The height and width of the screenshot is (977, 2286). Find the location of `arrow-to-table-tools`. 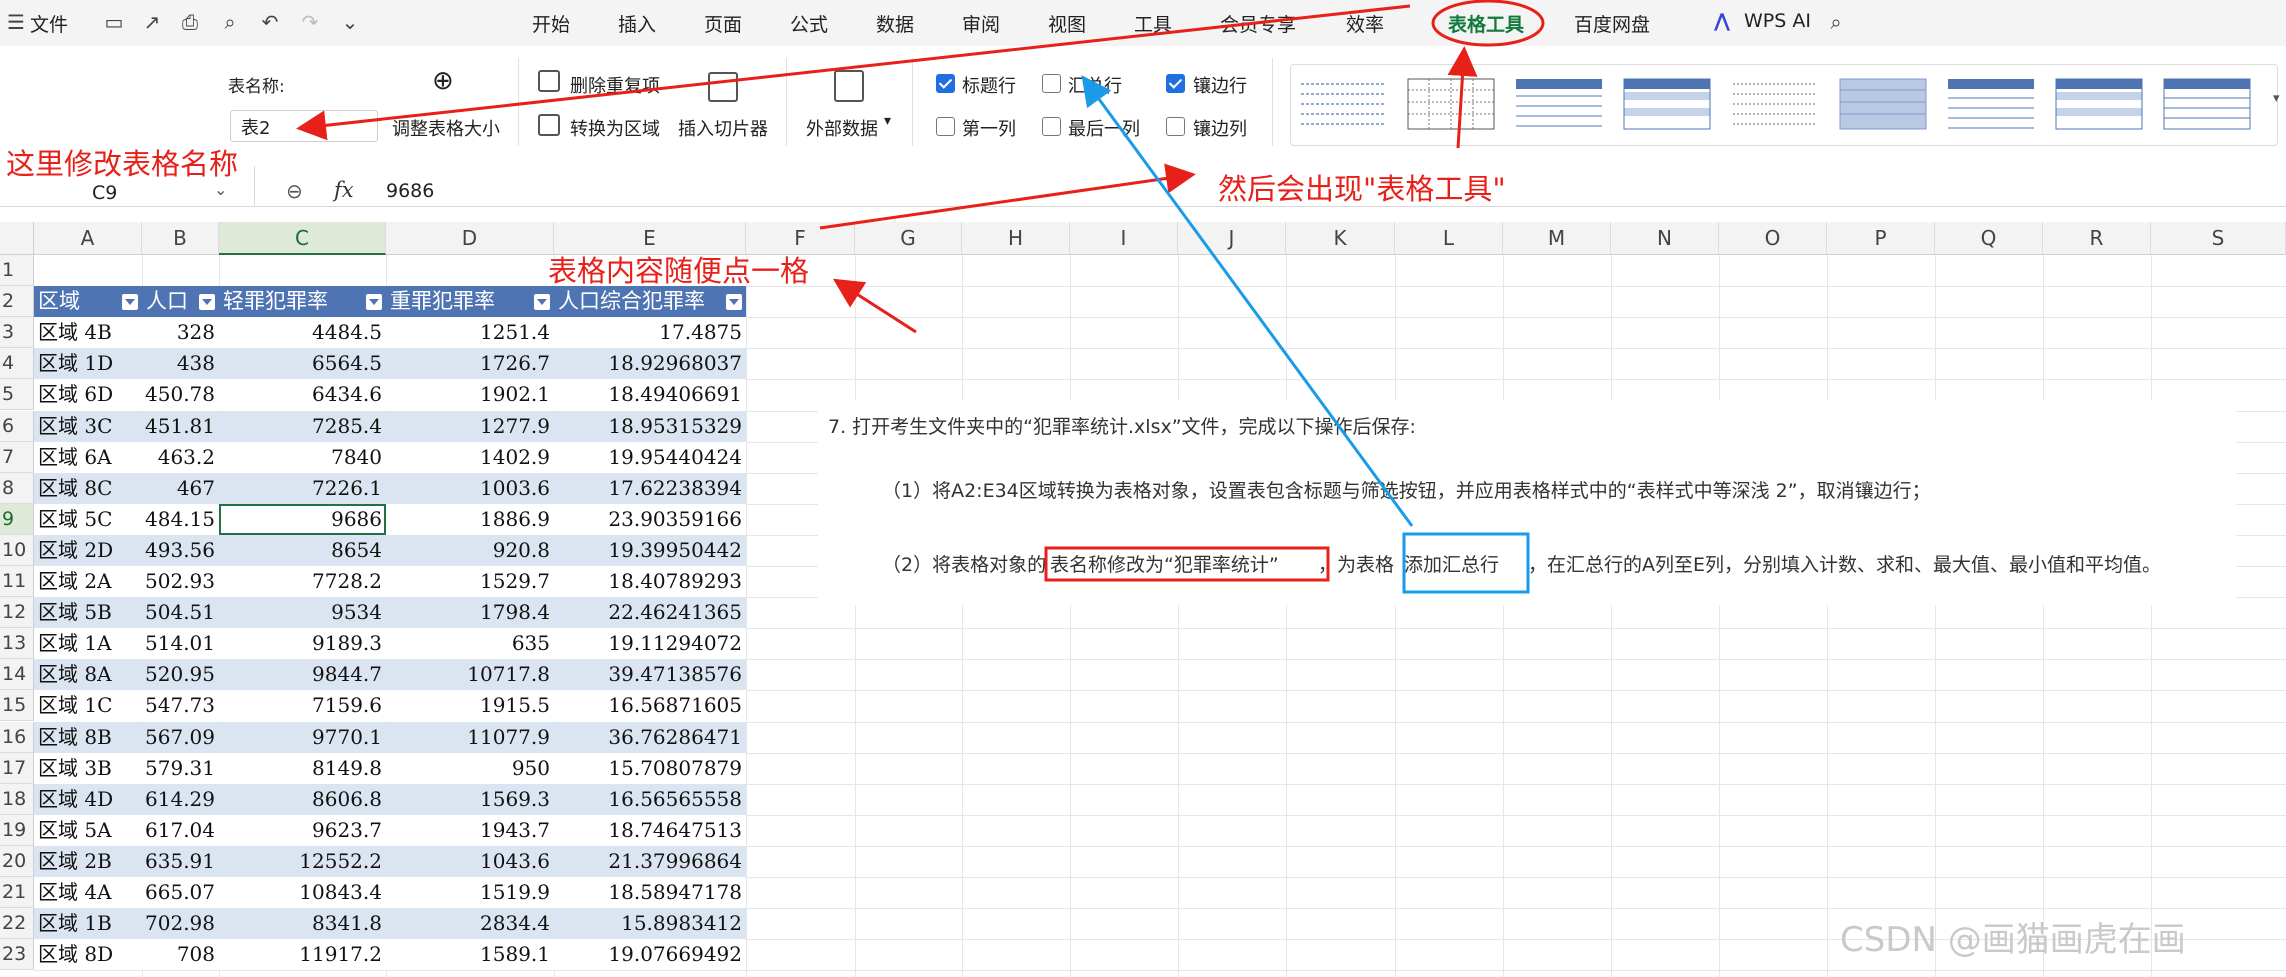

arrow-to-table-tools is located at coordinates (1462, 97).